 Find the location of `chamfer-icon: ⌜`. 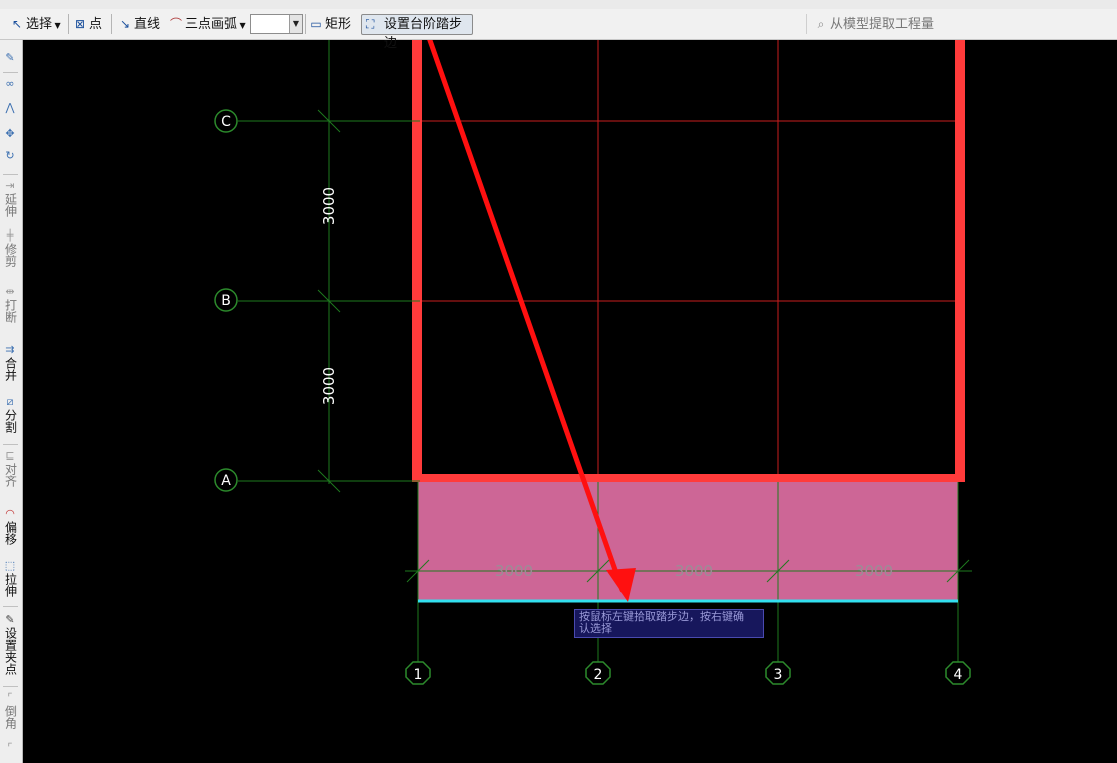

chamfer-icon: ⌜ is located at coordinates (10, 697).